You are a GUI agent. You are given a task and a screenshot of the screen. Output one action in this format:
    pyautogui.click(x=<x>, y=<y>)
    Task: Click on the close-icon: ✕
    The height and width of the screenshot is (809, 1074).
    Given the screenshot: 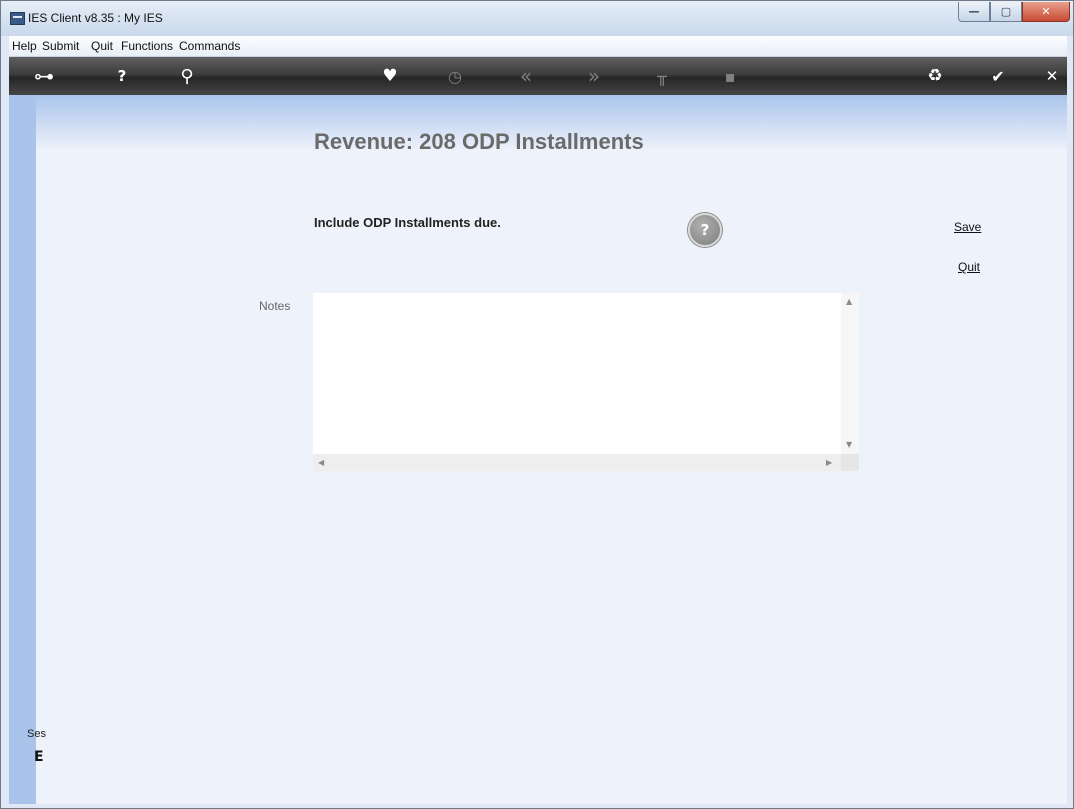 What is the action you would take?
    pyautogui.click(x=1052, y=76)
    